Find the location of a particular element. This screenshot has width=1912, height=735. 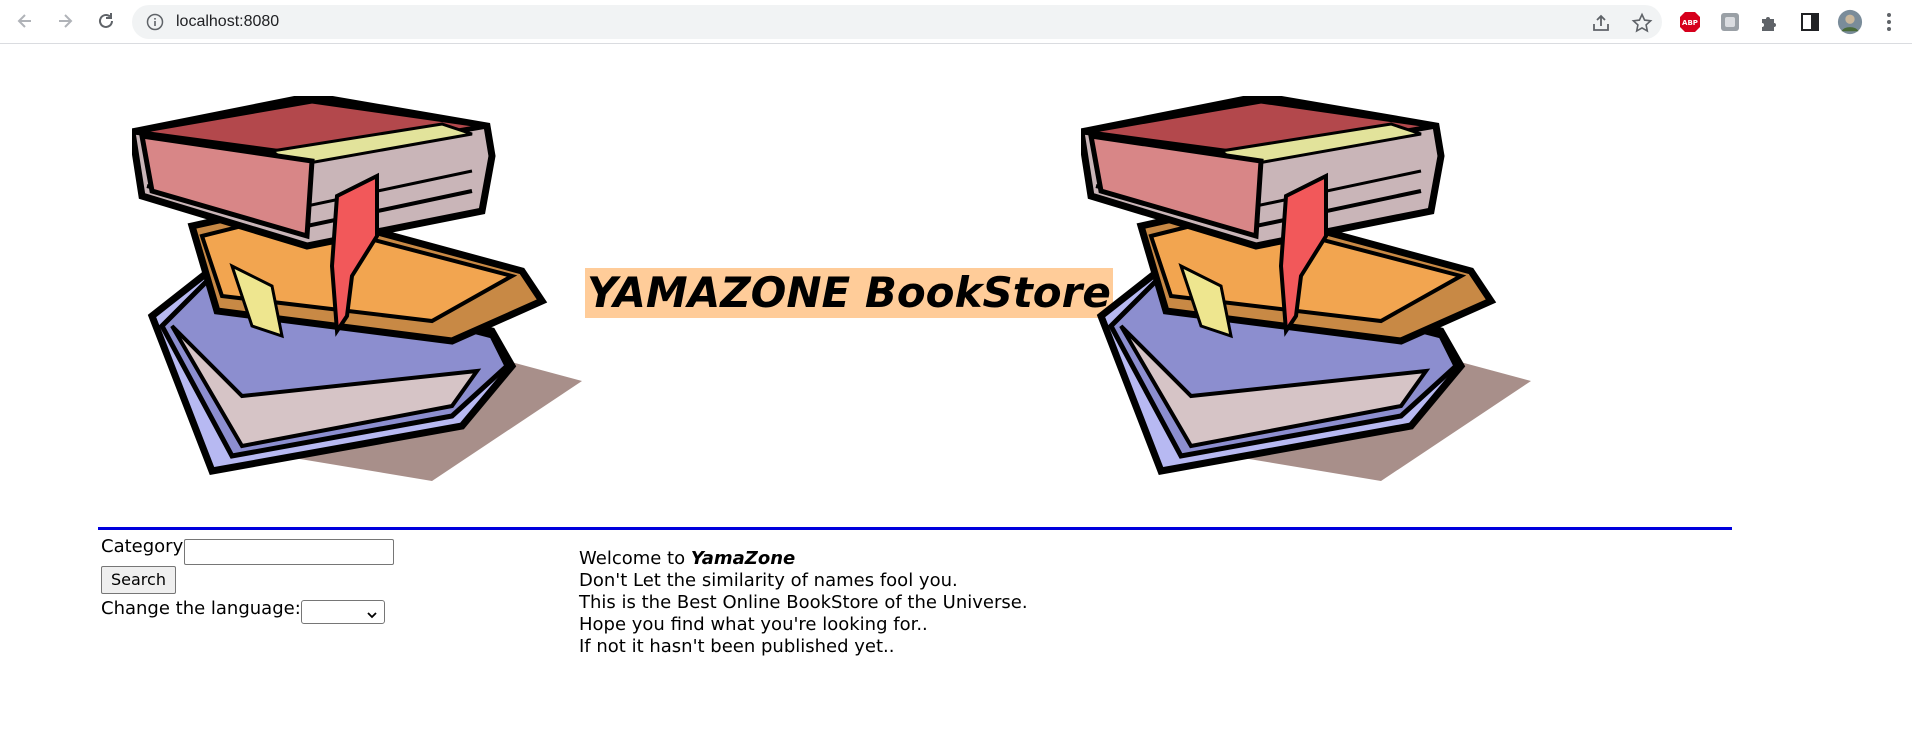

svg-text: ABP is located at coordinates (1690, 23).